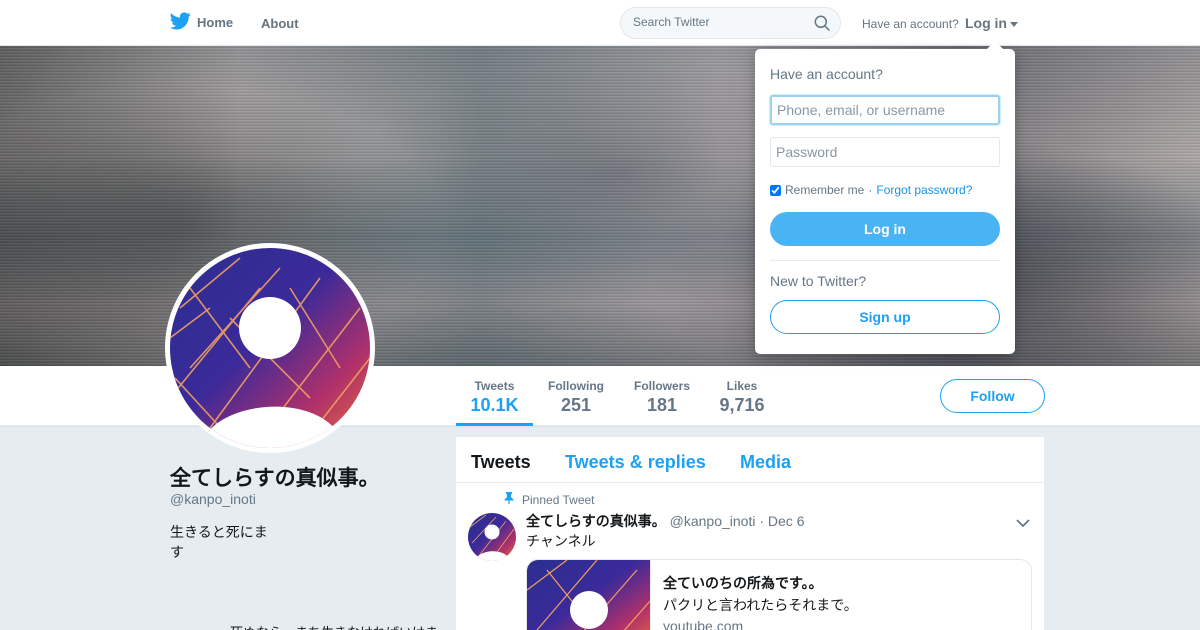 The image size is (1200, 630). I want to click on card-thumbnail, so click(589, 595).